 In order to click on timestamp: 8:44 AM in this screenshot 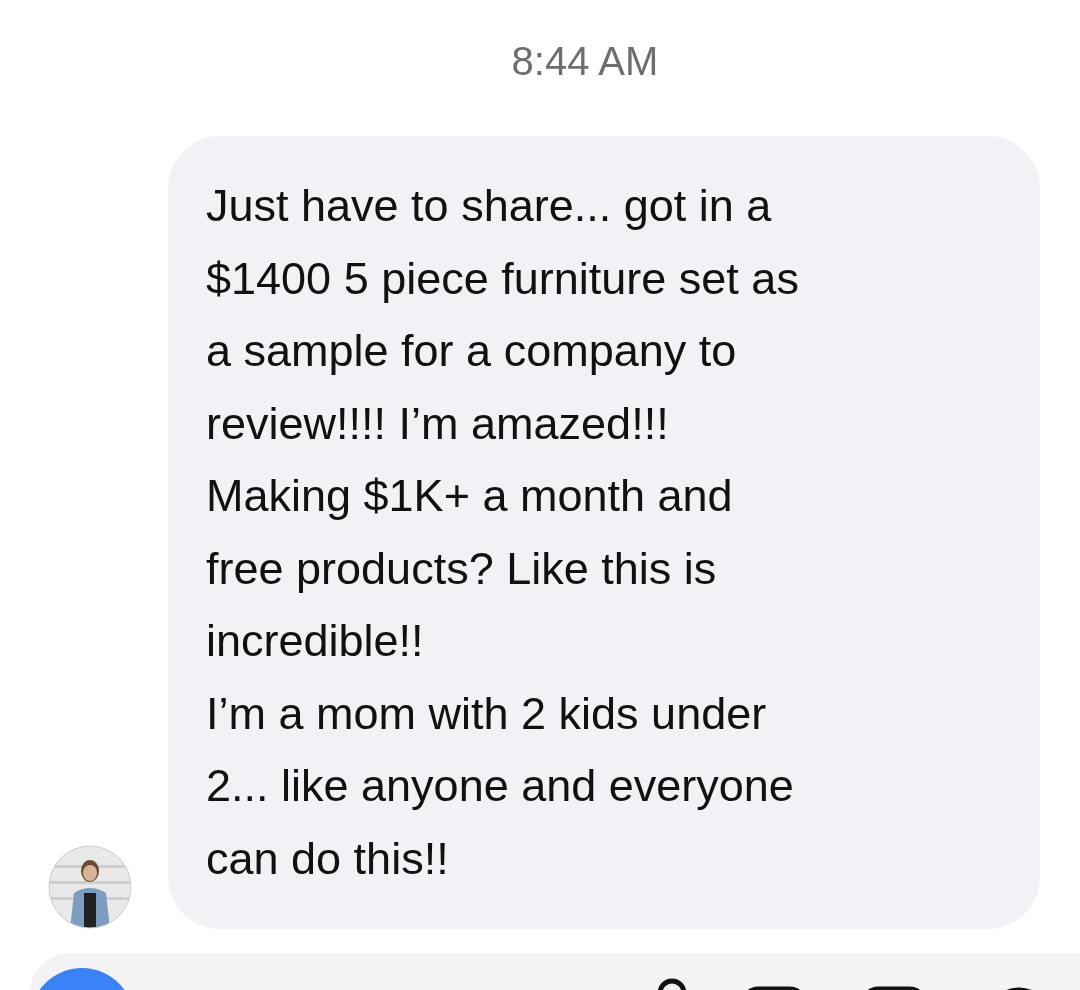, I will do `click(585, 61)`.